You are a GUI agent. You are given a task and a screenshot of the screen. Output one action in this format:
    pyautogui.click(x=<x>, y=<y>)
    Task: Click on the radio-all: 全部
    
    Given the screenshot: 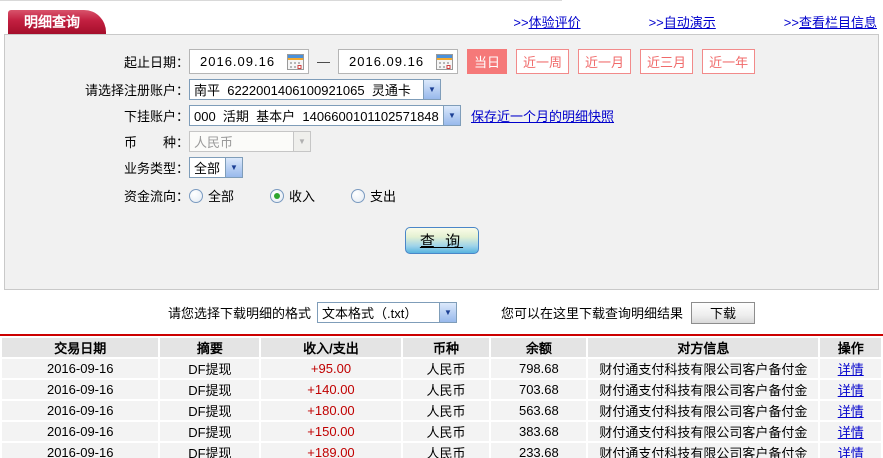 What is the action you would take?
    pyautogui.click(x=211, y=195)
    